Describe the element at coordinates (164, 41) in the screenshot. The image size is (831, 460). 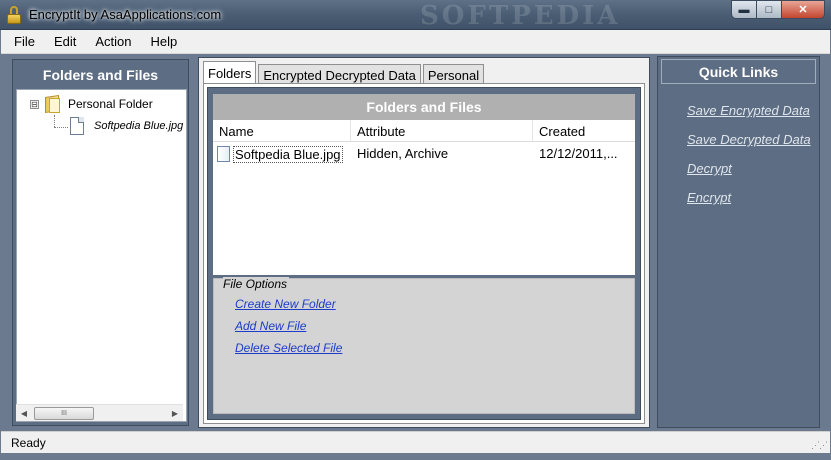
I see `menu-help: Help` at that location.